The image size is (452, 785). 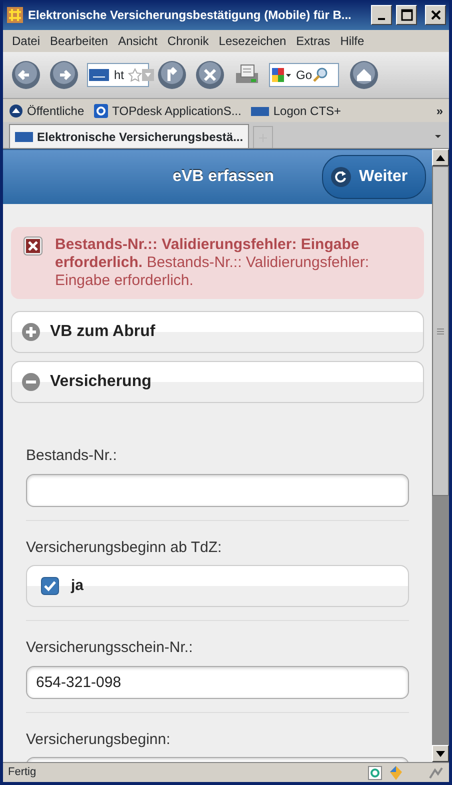 What do you see at coordinates (135, 75) in the screenshot?
I see `star-icon` at bounding box center [135, 75].